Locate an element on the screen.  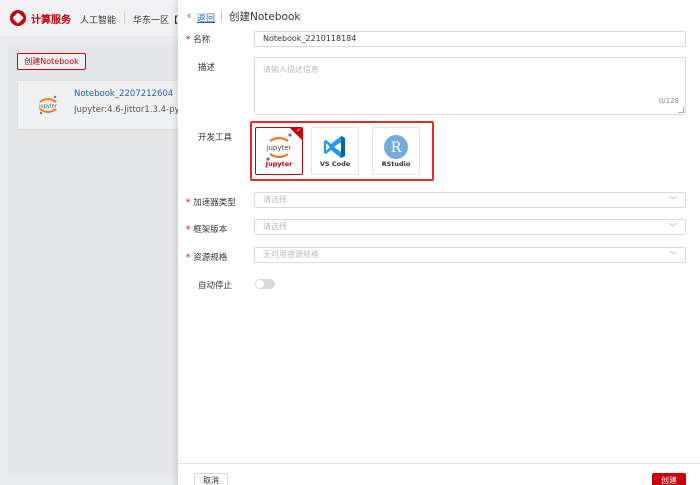
dev-tools-label: 开发工具 is located at coordinates (215, 138).